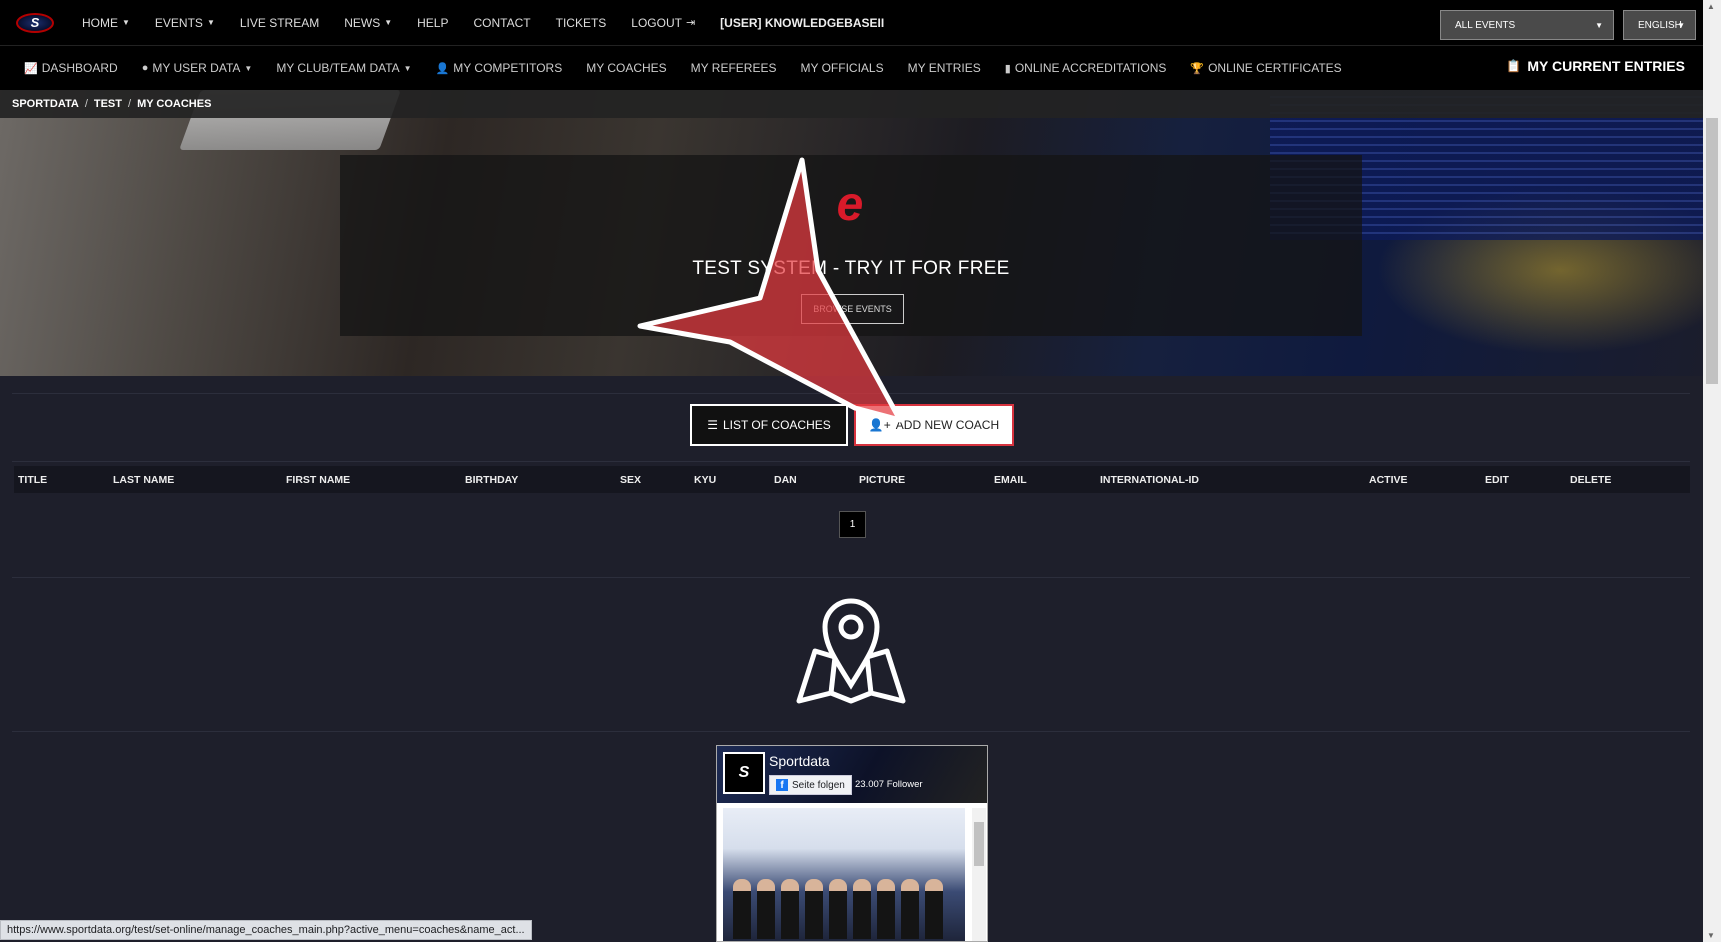 Image resolution: width=1721 pixels, height=942 pixels. I want to click on column-birthday: BIRTHDAY, so click(491, 480).